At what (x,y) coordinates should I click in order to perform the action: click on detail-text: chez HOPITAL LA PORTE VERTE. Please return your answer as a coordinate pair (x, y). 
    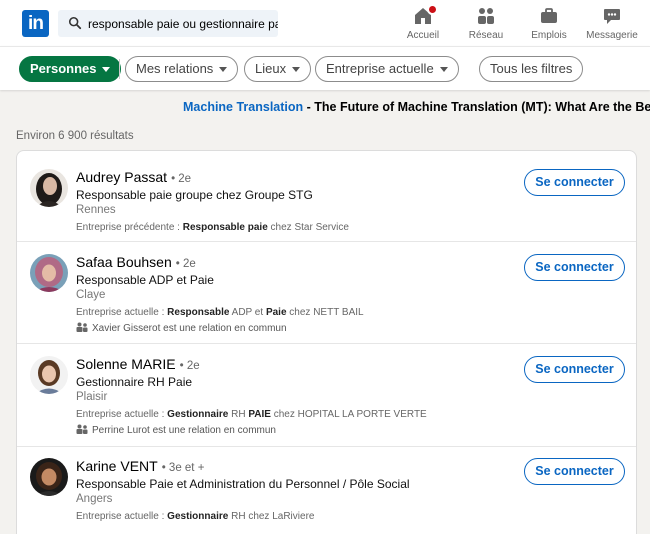
    Looking at the image, I should click on (348, 414).